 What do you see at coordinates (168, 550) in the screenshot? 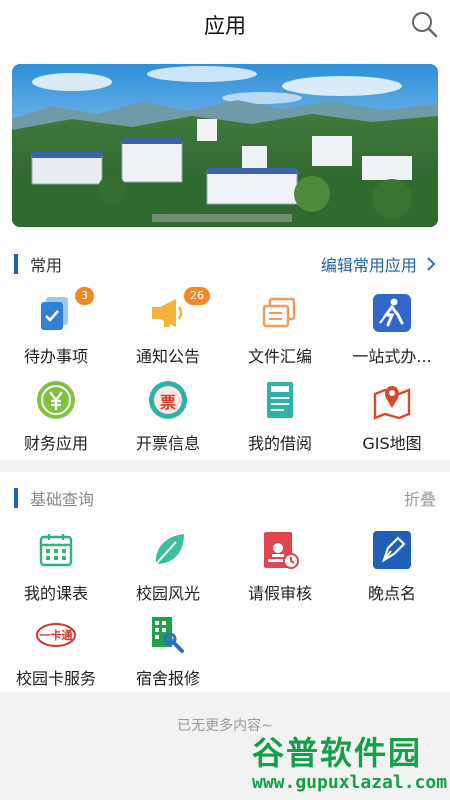
I see `leaf-icon` at bounding box center [168, 550].